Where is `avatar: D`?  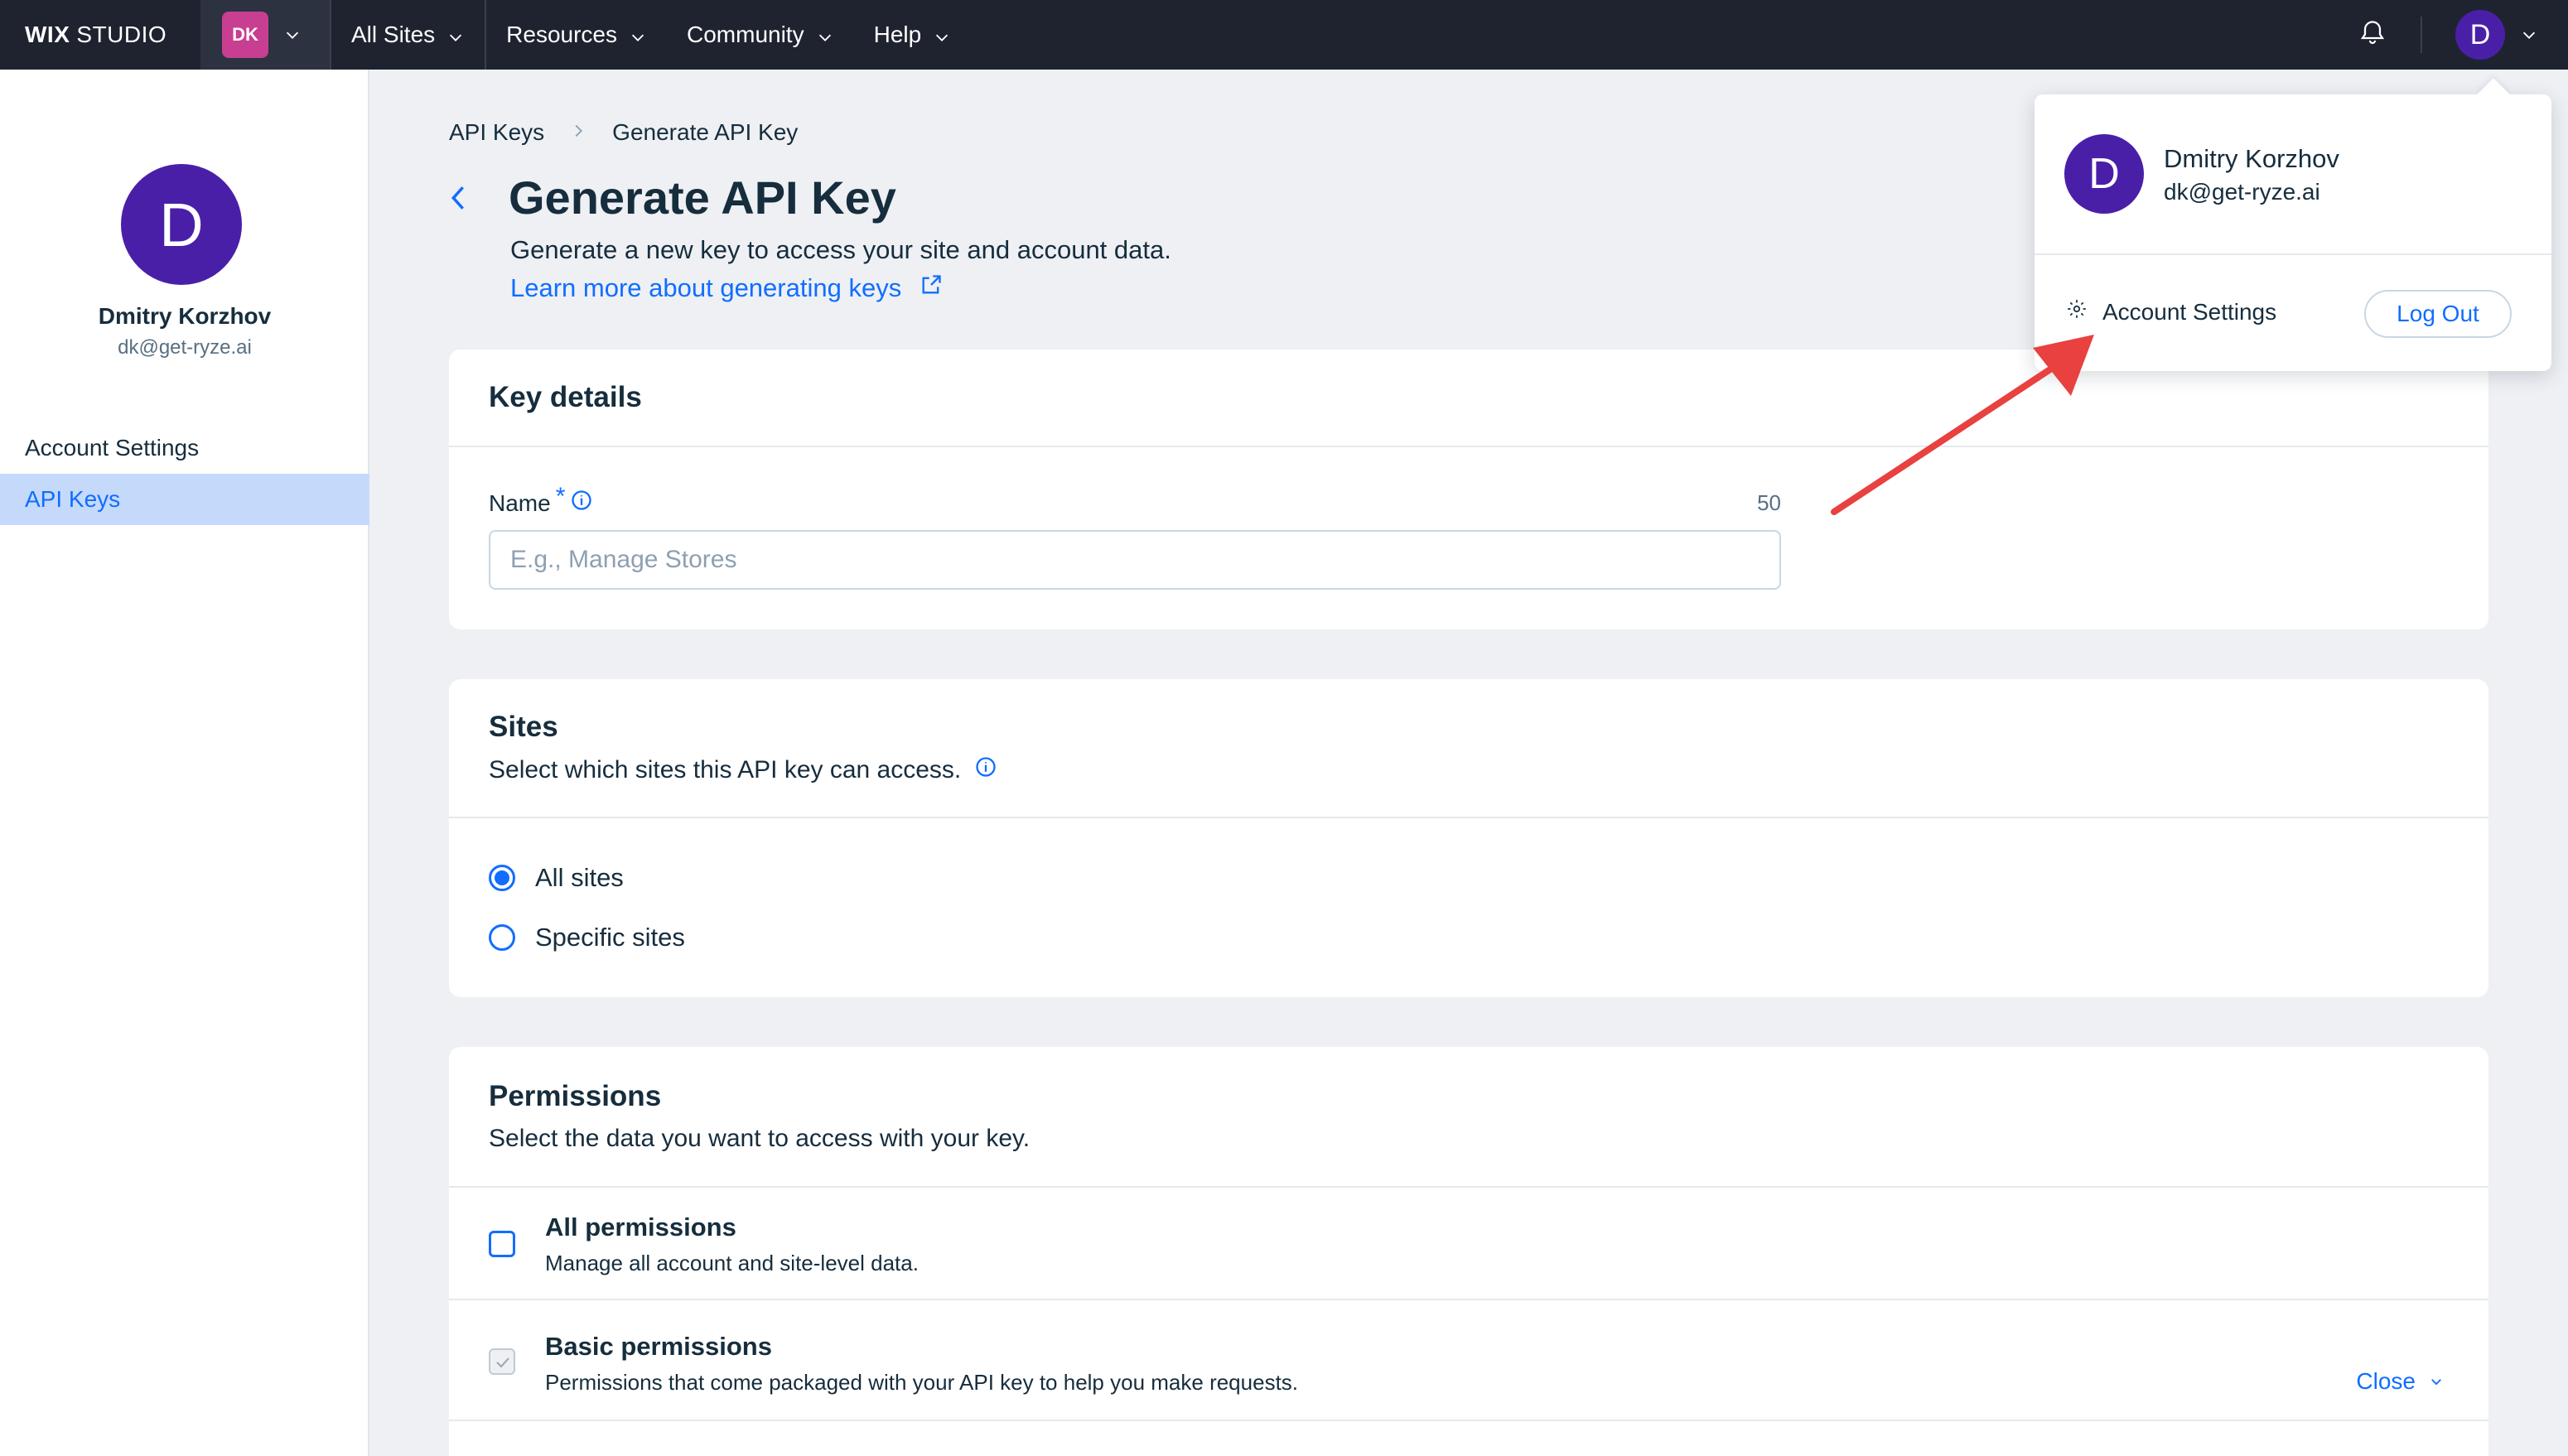 avatar: D is located at coordinates (2480, 35).